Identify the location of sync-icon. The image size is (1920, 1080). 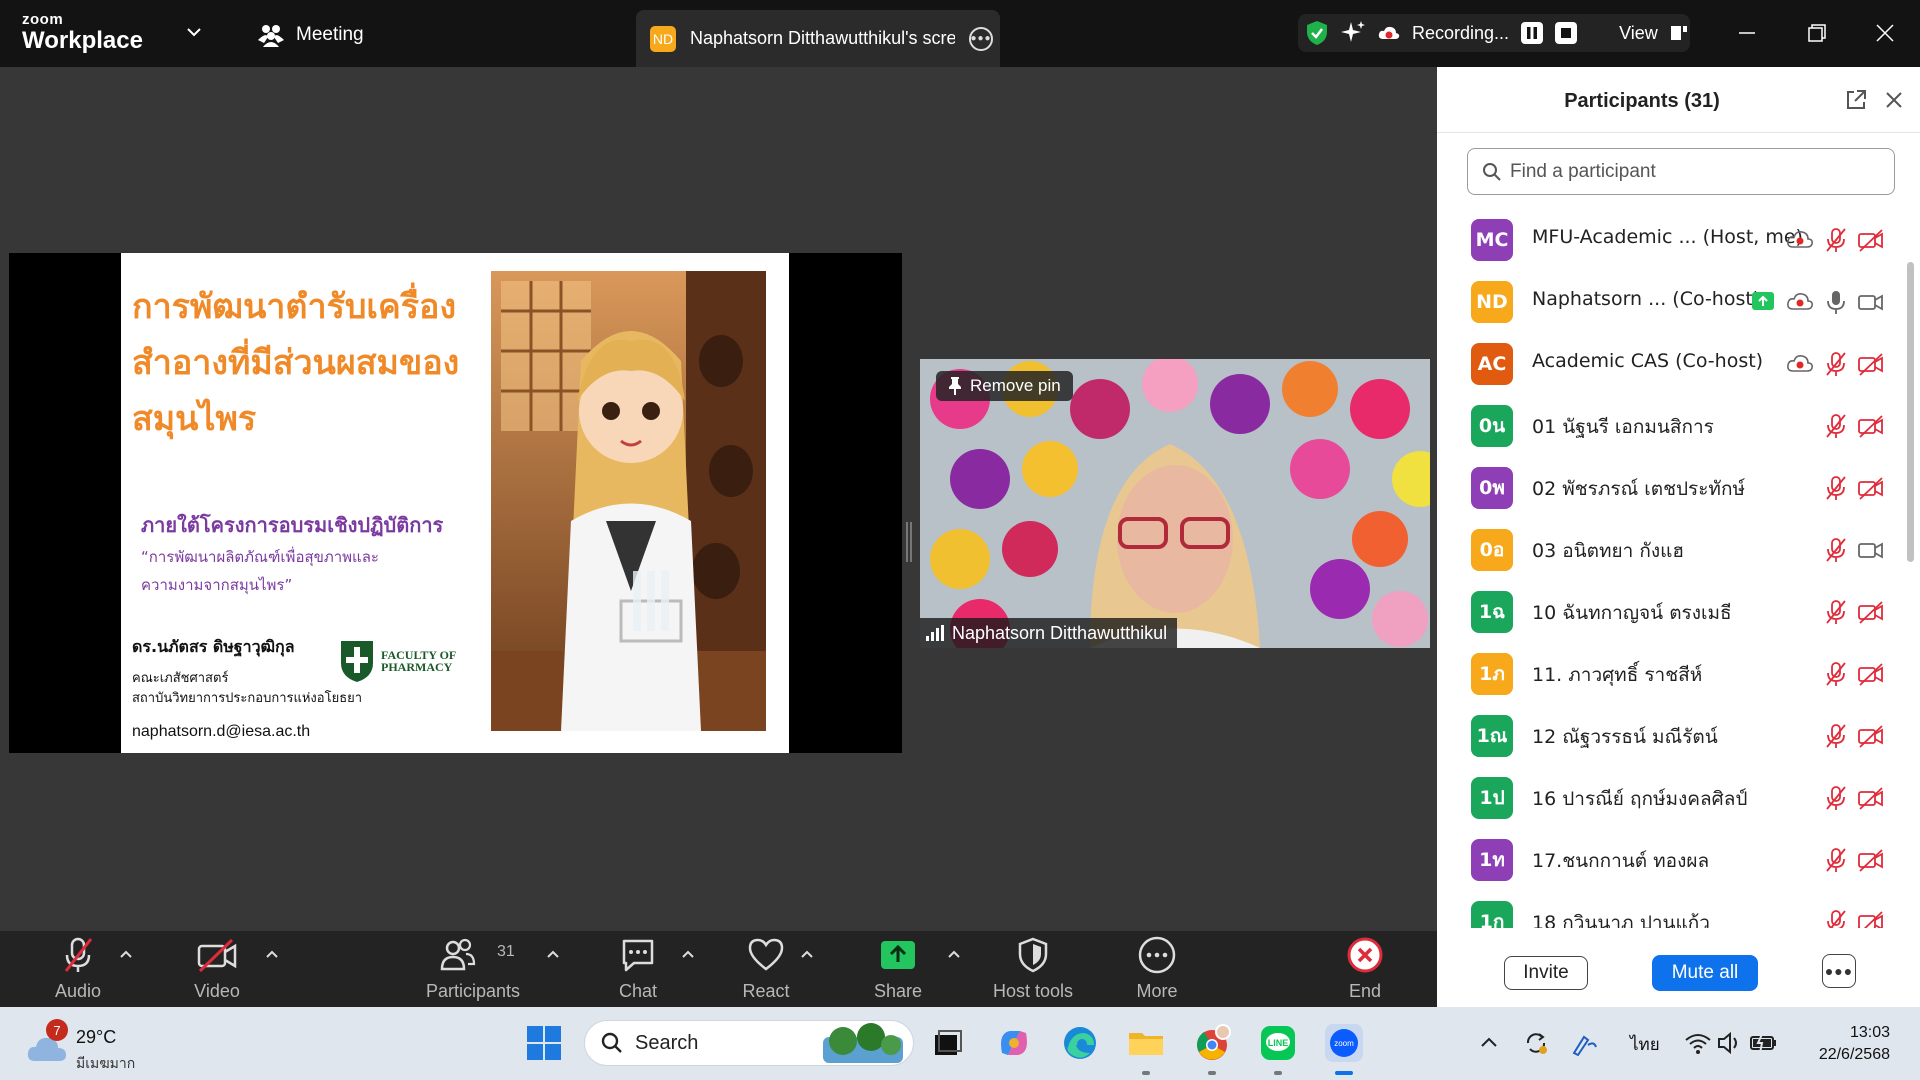
(1536, 1043).